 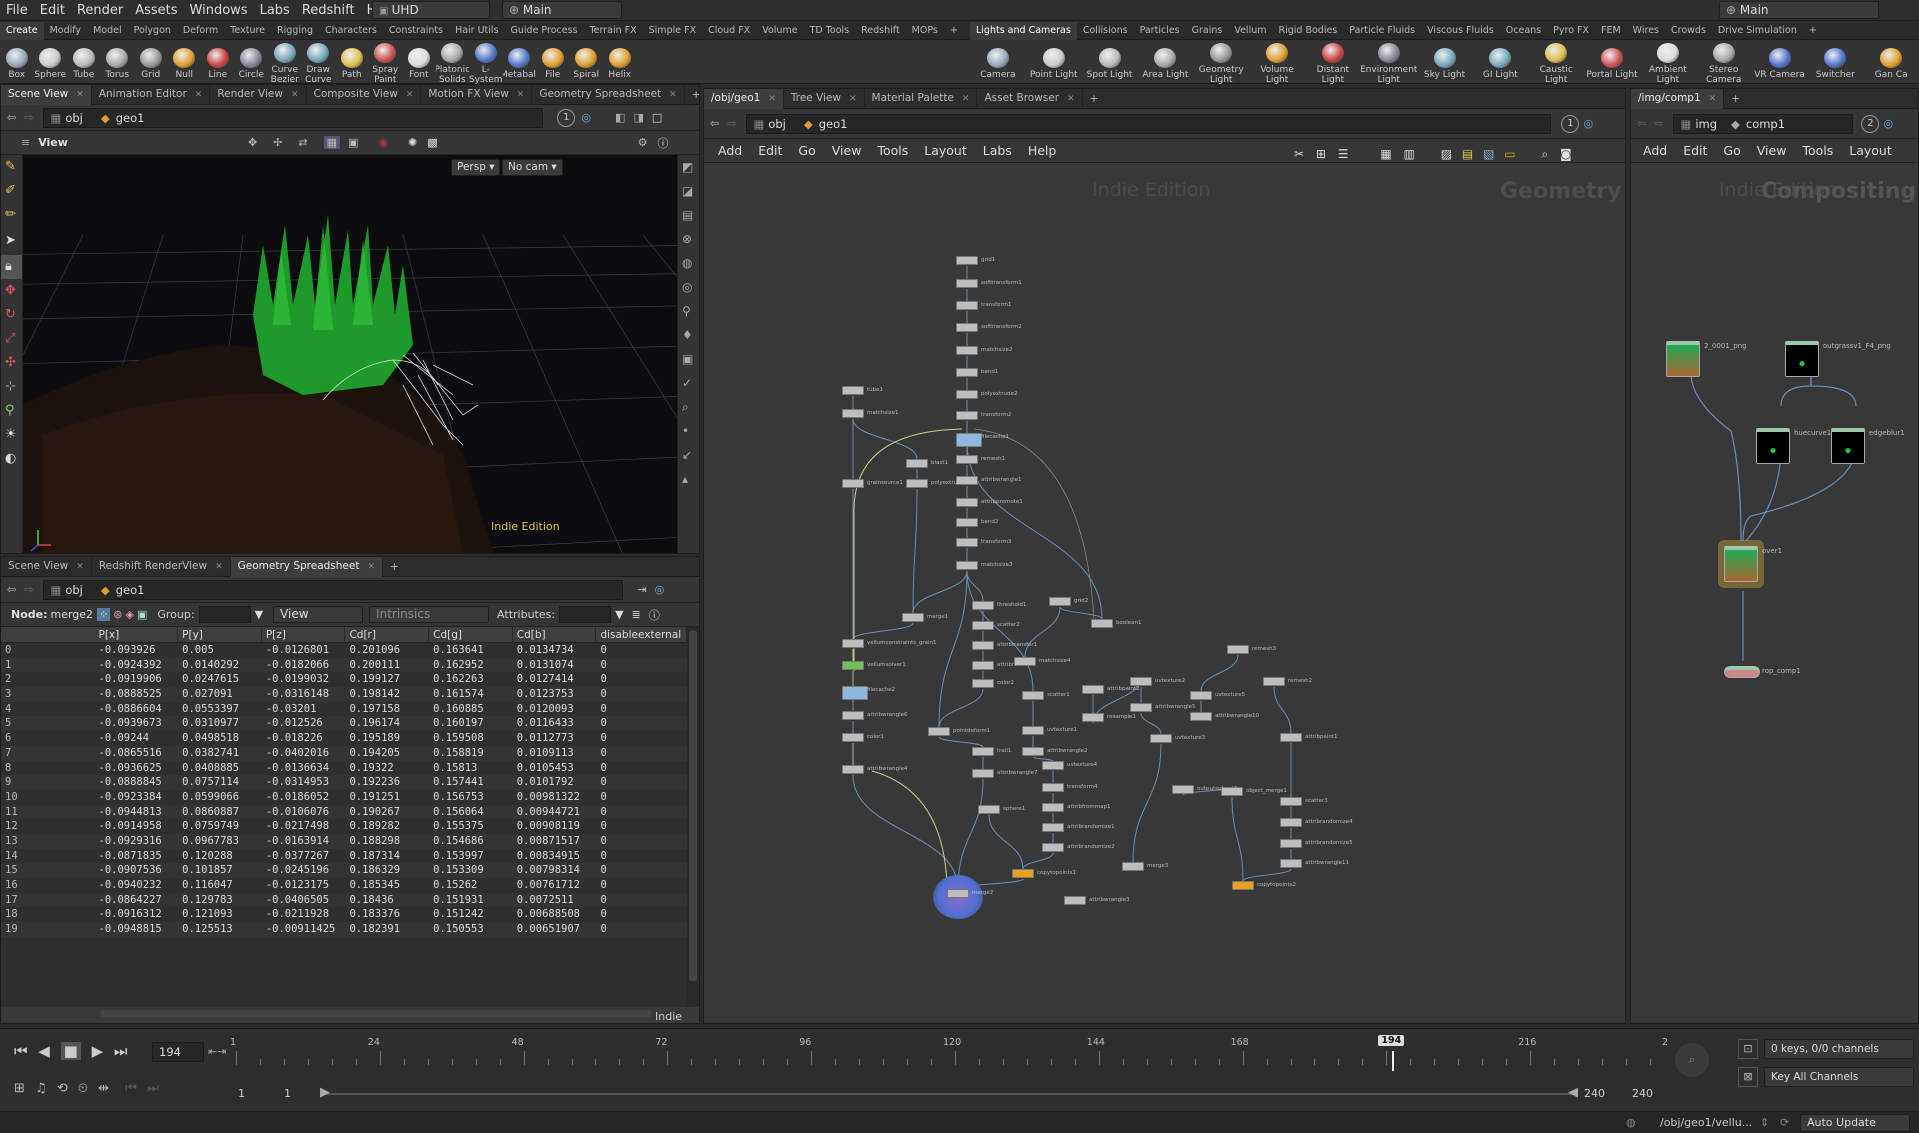 I want to click on network-node-trail1, so click(x=983, y=751).